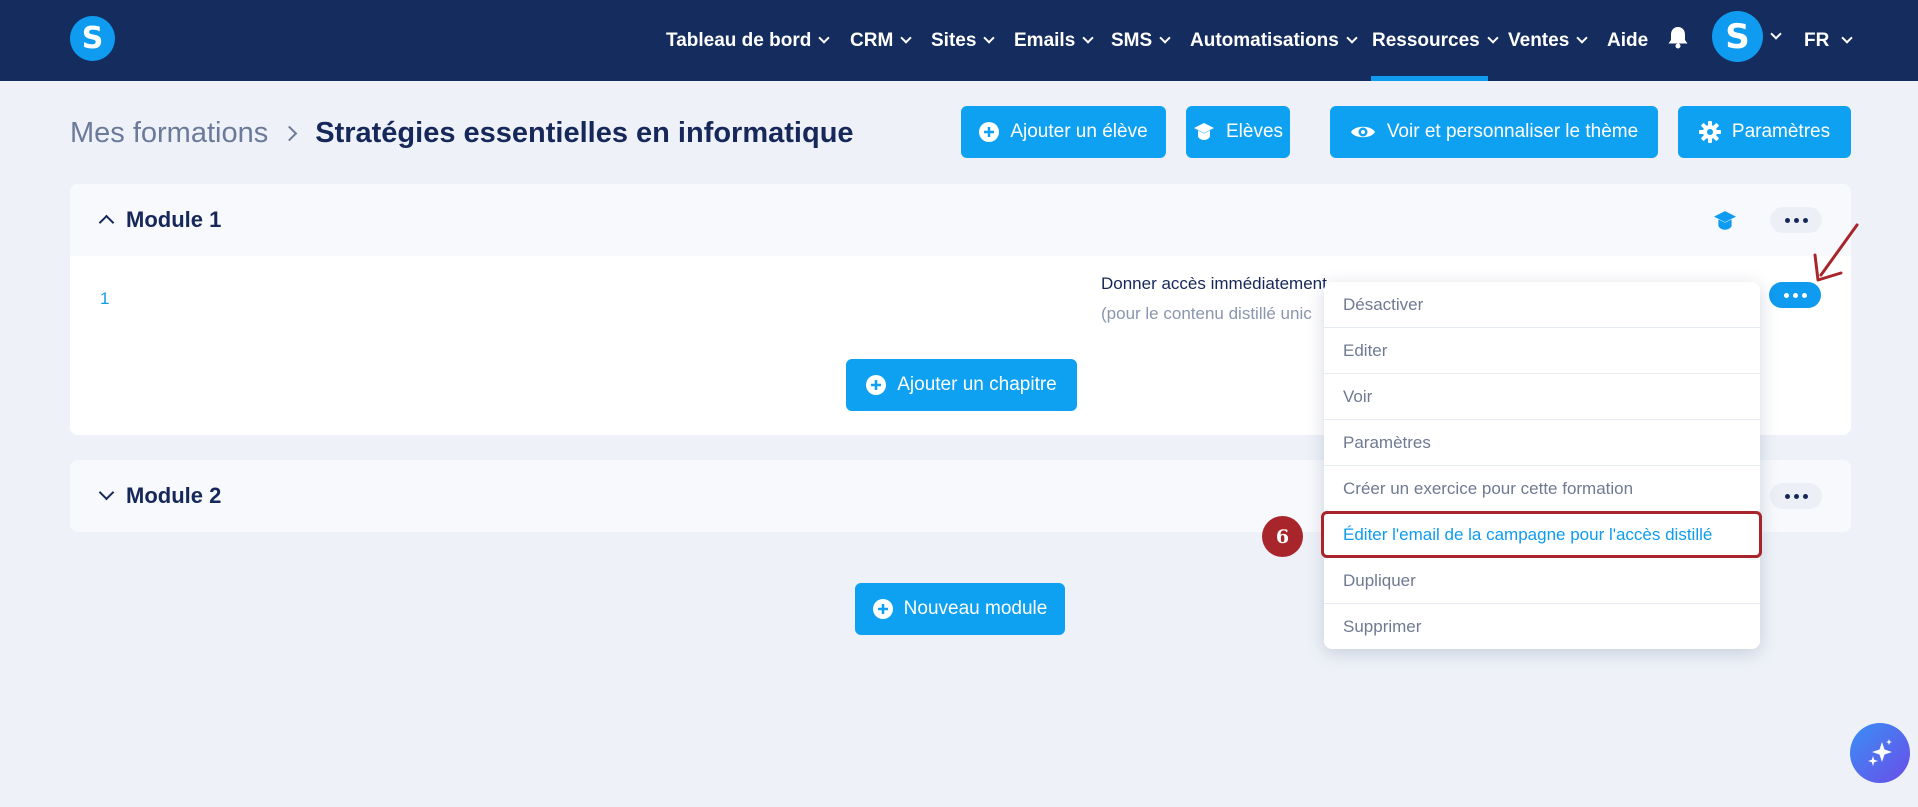  I want to click on ai-assistant-button, so click(1880, 753).